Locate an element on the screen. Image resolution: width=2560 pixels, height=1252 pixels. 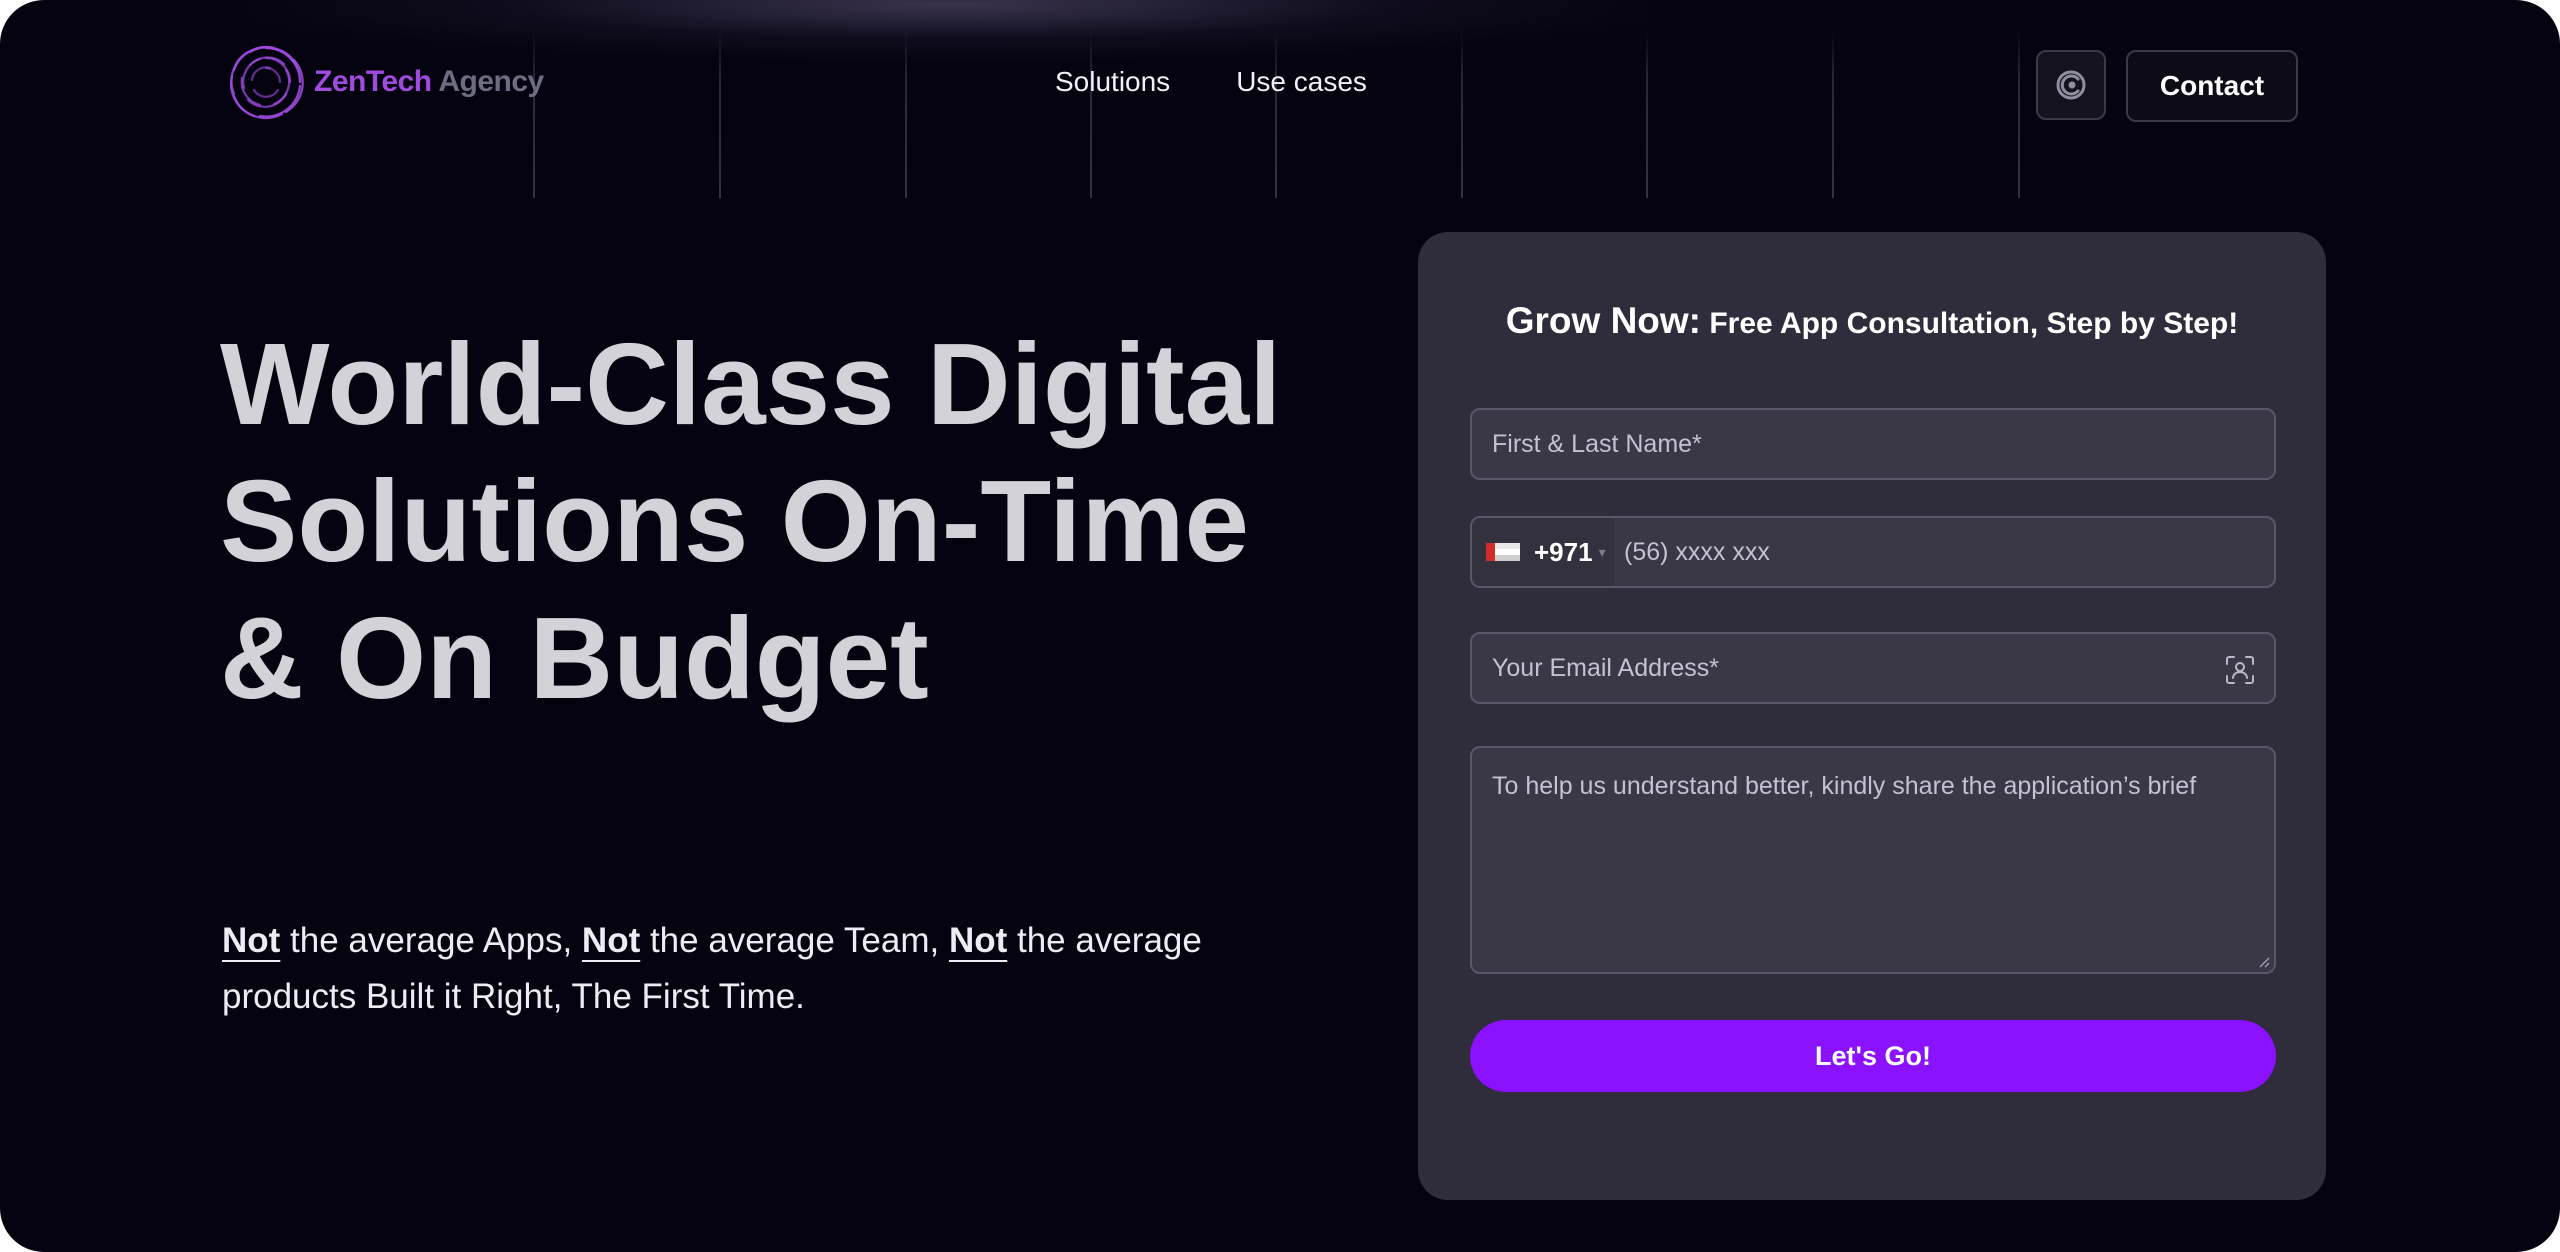
resize-handle-icon is located at coordinates (2263, 961).